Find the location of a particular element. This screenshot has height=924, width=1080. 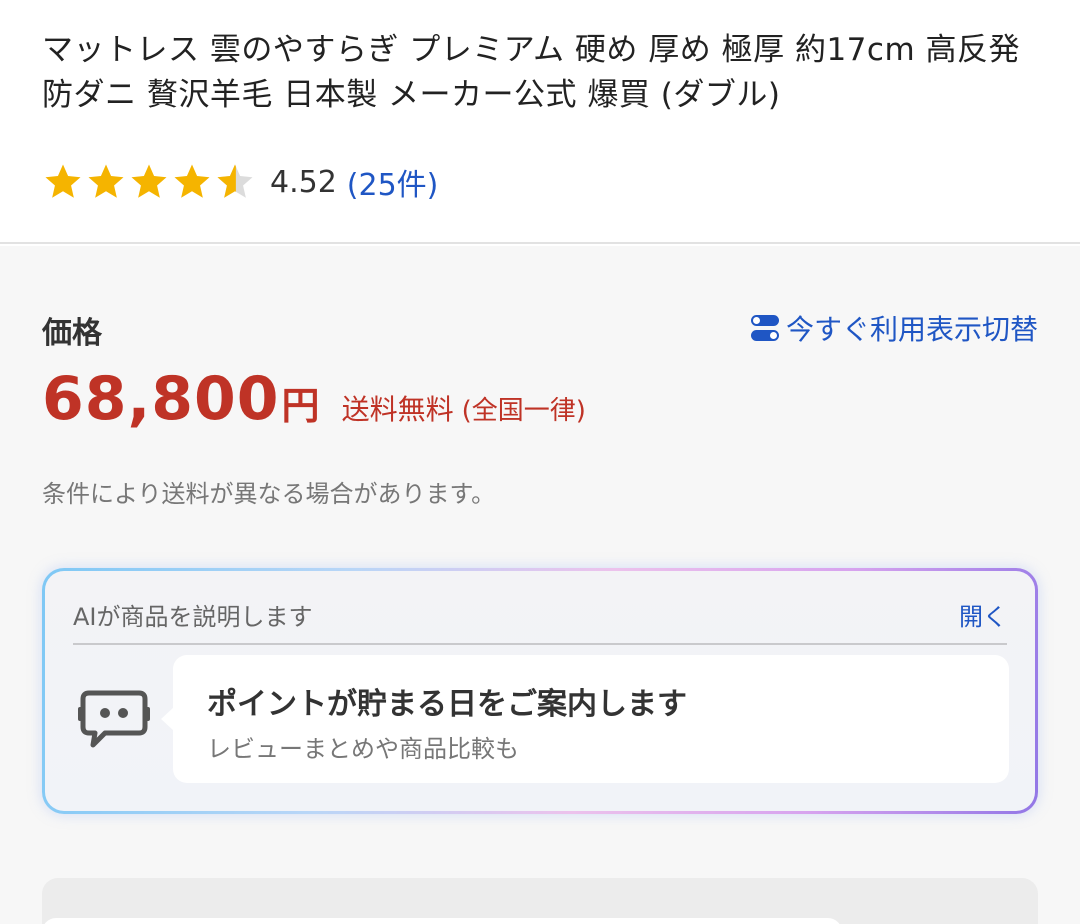

shipping-note: (全国一律) is located at coordinates (523, 411).